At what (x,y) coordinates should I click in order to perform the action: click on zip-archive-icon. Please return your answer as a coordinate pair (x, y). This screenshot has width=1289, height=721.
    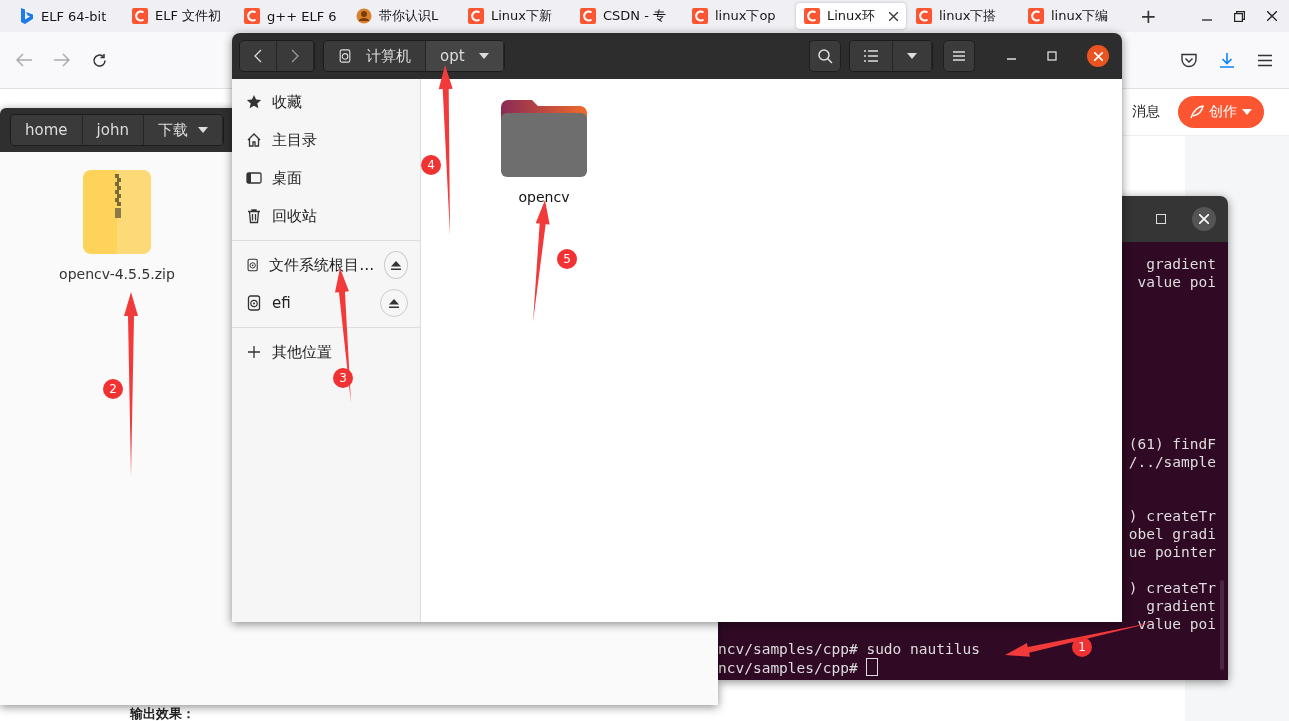
    Looking at the image, I should click on (117, 212).